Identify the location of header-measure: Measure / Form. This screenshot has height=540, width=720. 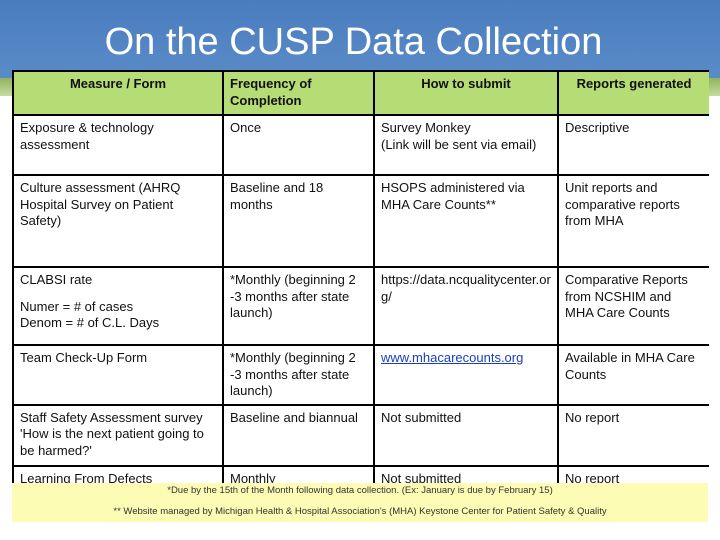
(118, 93).